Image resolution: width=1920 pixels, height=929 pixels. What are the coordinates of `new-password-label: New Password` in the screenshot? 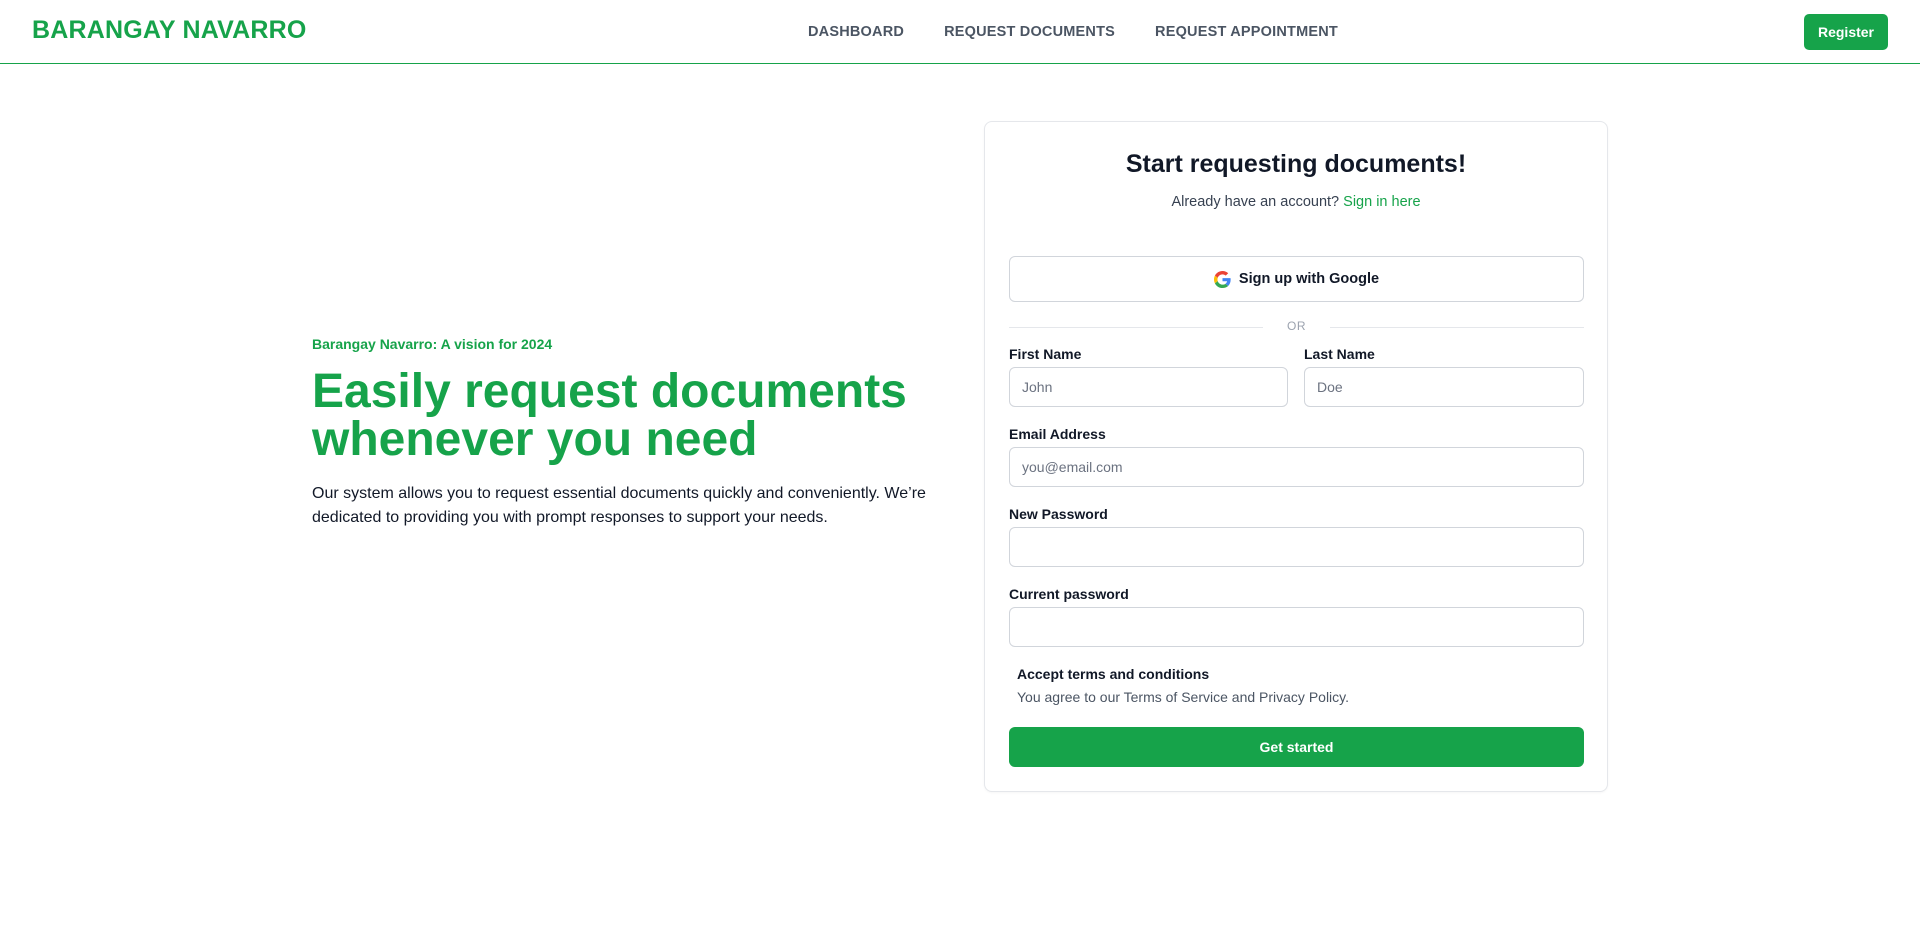 It's located at (1058, 514).